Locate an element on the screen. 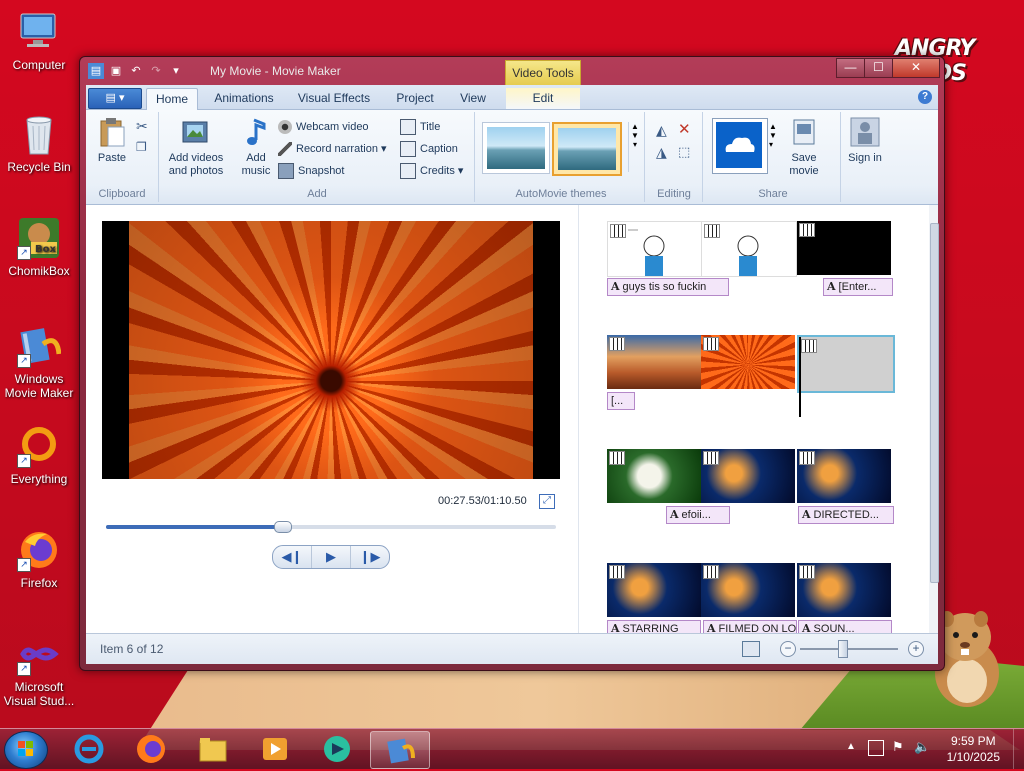  seek-bar is located at coordinates (331, 527).